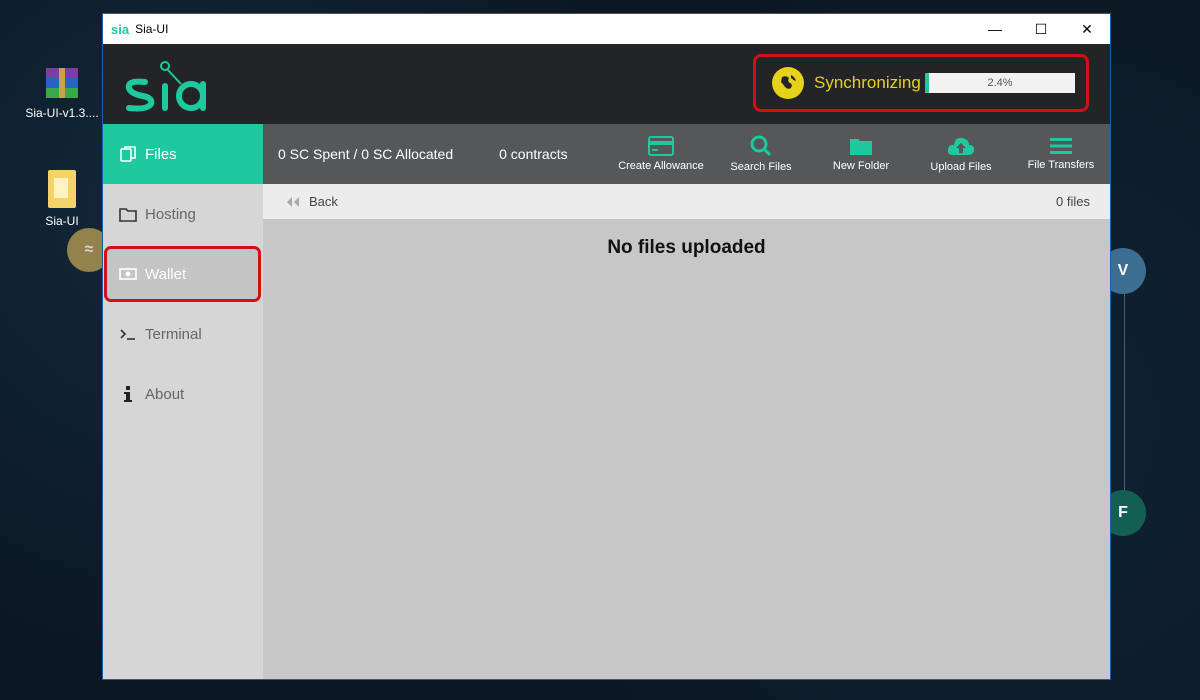  I want to click on sidebar-item-terminal: Terminal, so click(183, 334).